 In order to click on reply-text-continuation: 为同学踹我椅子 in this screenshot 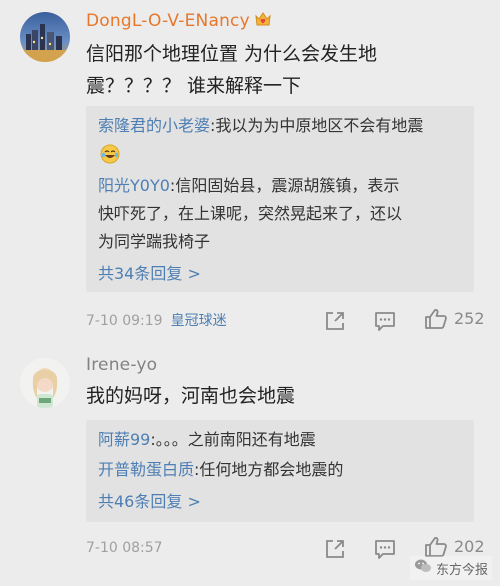, I will do `click(154, 242)`.